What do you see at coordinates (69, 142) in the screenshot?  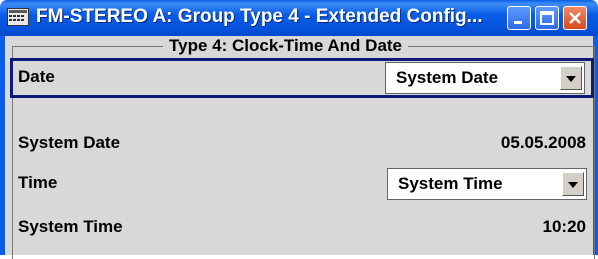 I see `system-date-label: System Date` at bounding box center [69, 142].